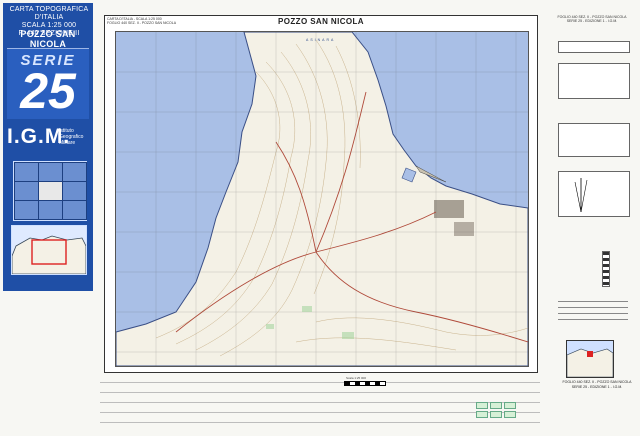  Describe the element at coordinates (48, 91) in the screenshot. I see `serie-number: 25` at that location.